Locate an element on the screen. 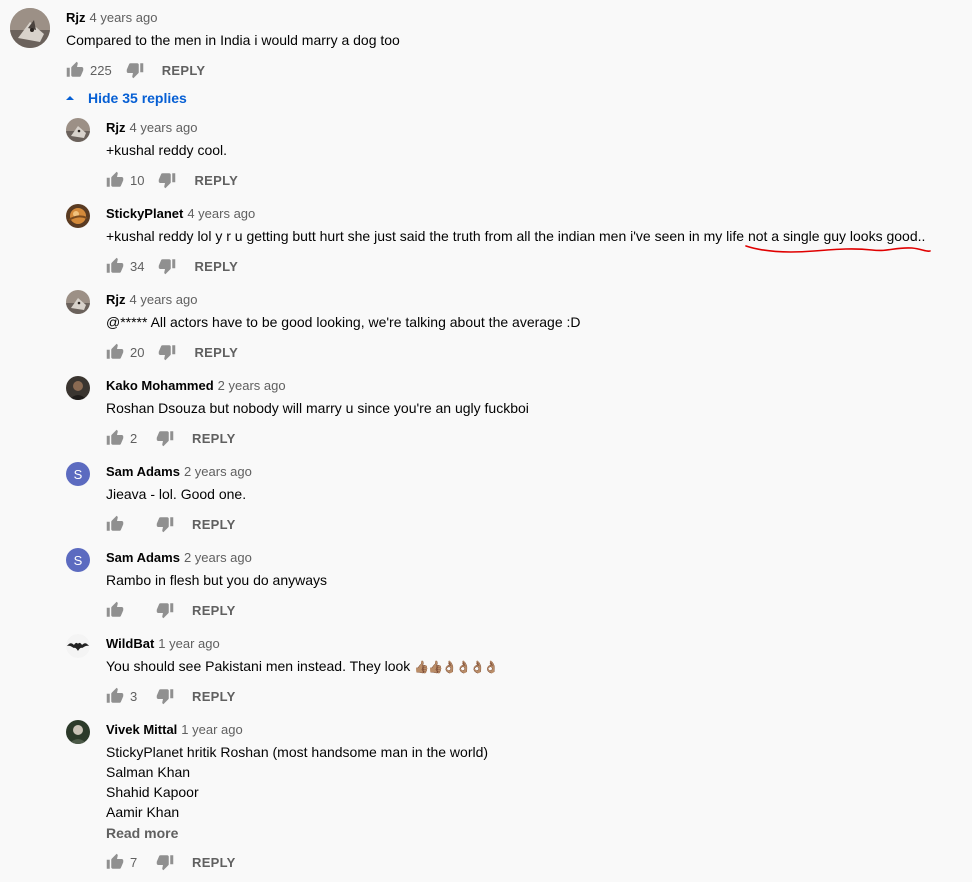  comment-header: Kako Mohammed 2 years ago is located at coordinates (196, 386).